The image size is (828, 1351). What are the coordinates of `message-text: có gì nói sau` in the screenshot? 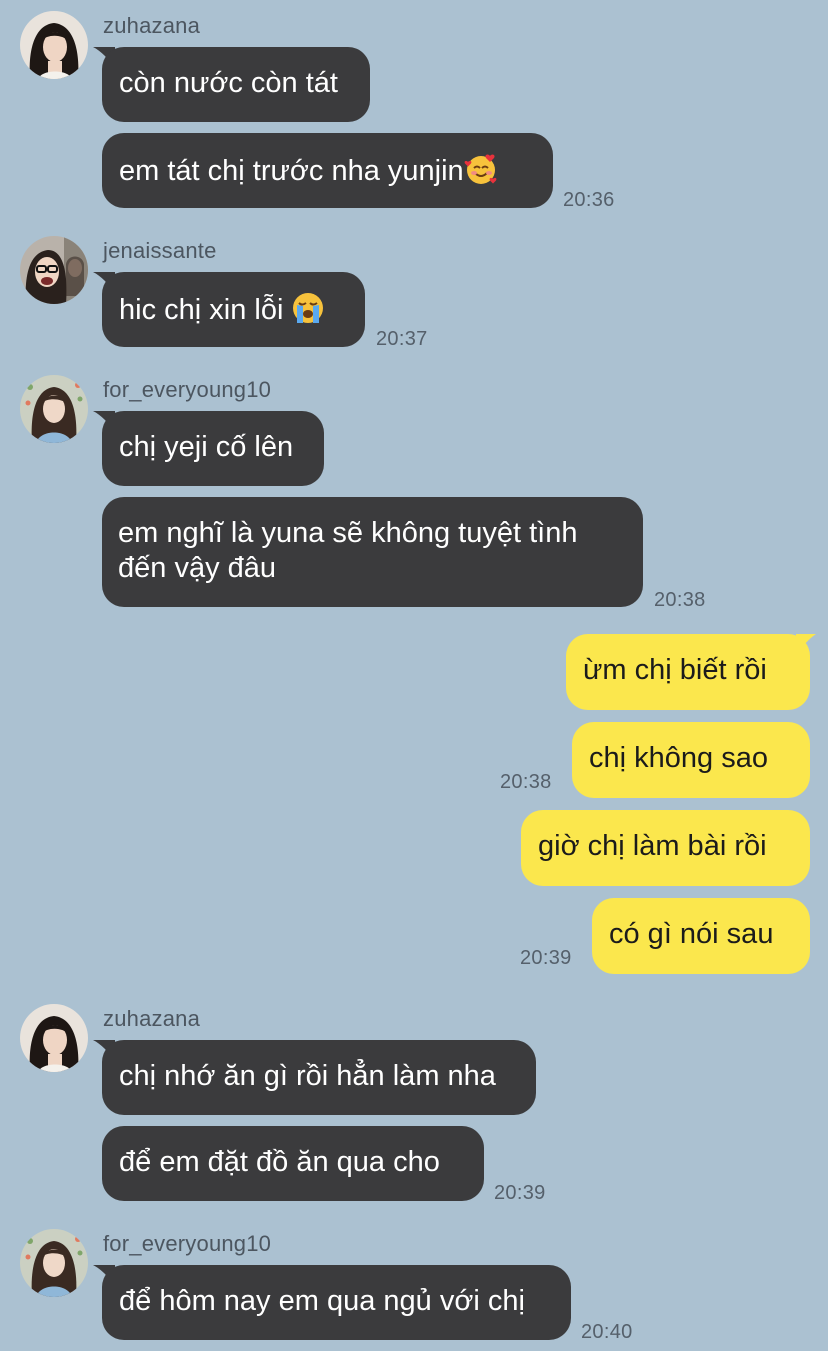 It's located at (691, 934).